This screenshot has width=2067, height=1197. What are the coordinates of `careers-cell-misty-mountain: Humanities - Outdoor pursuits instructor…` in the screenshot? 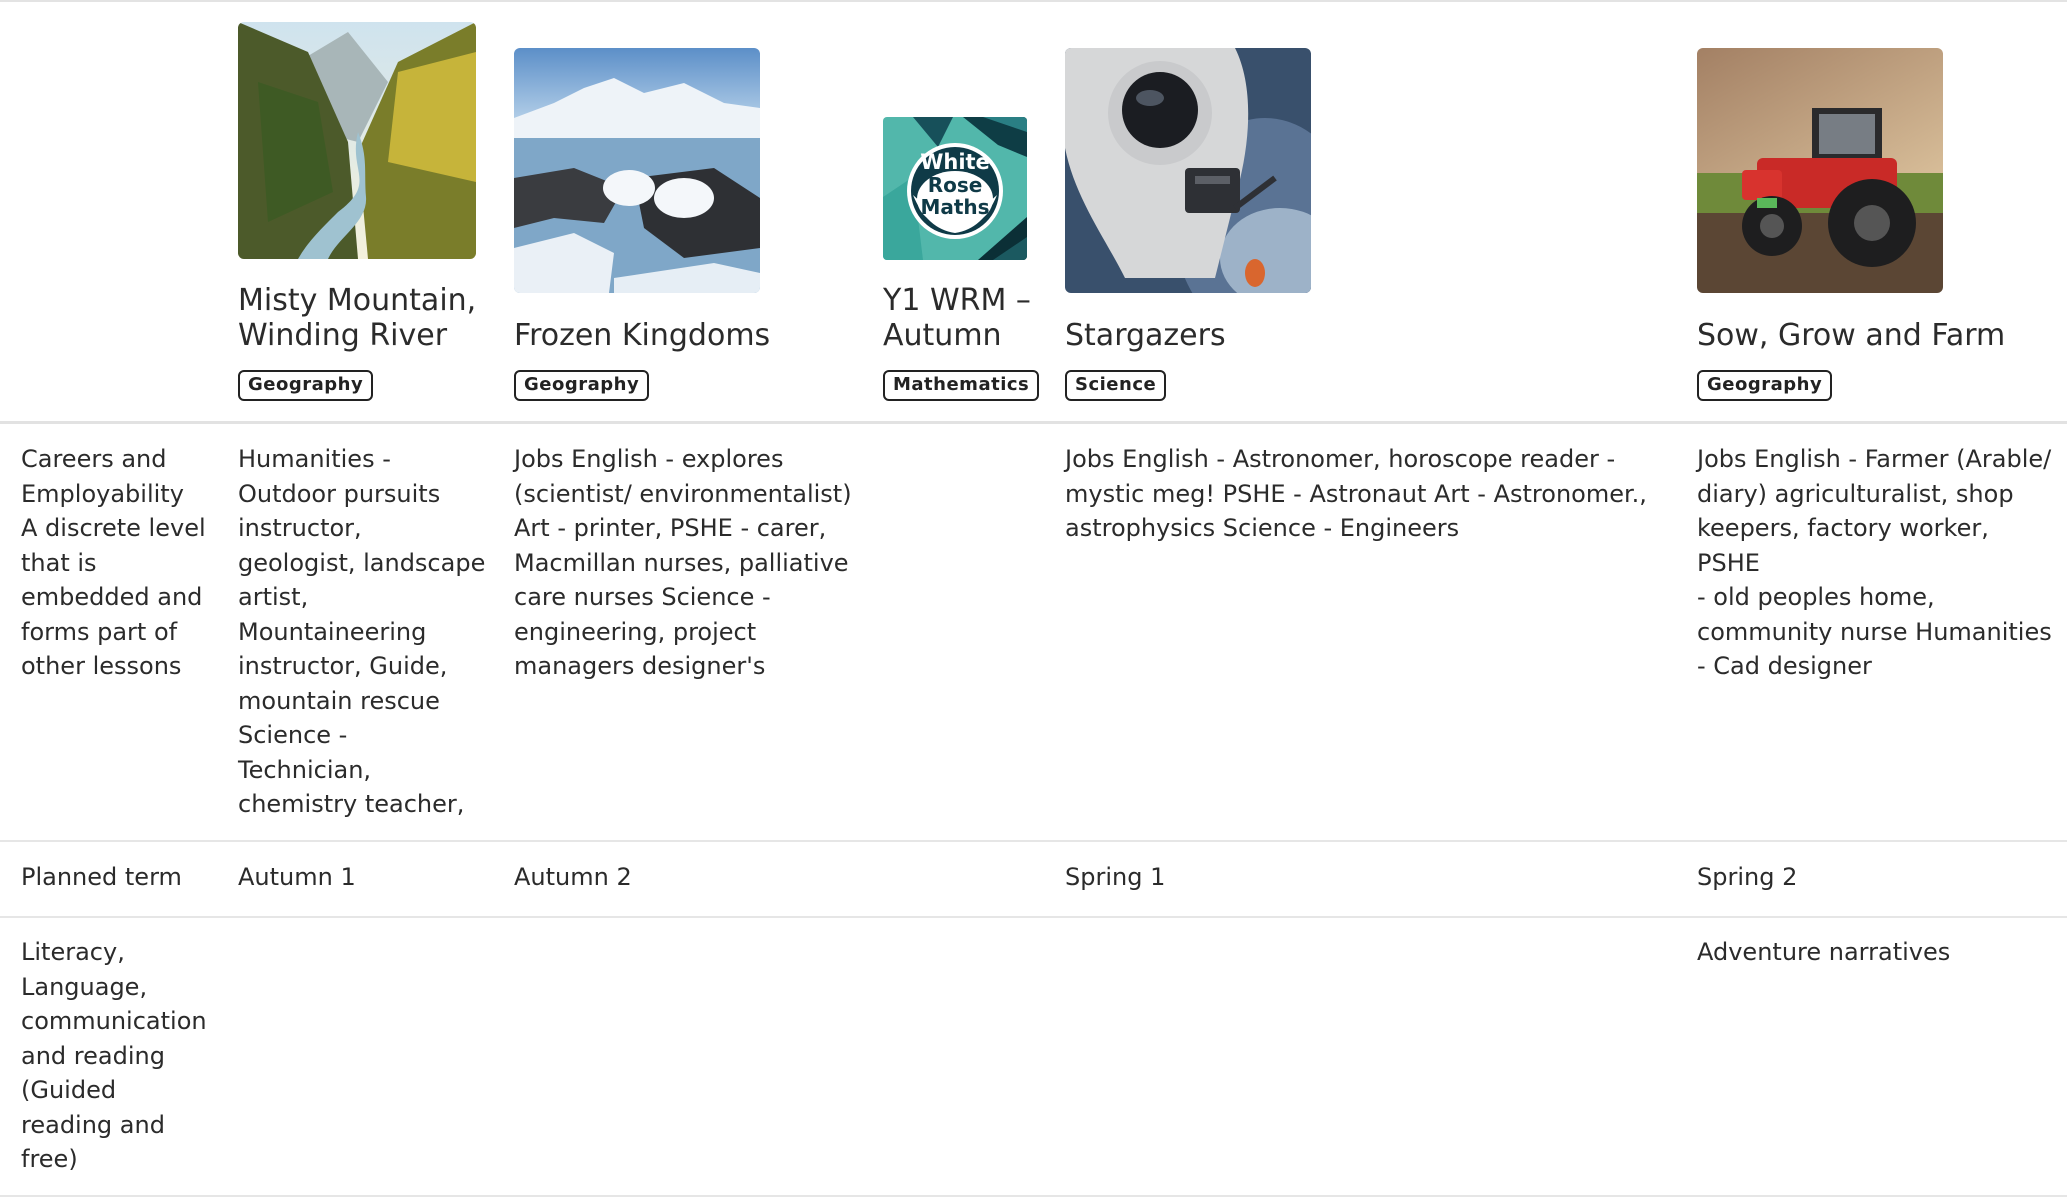 It's located at (362, 631).